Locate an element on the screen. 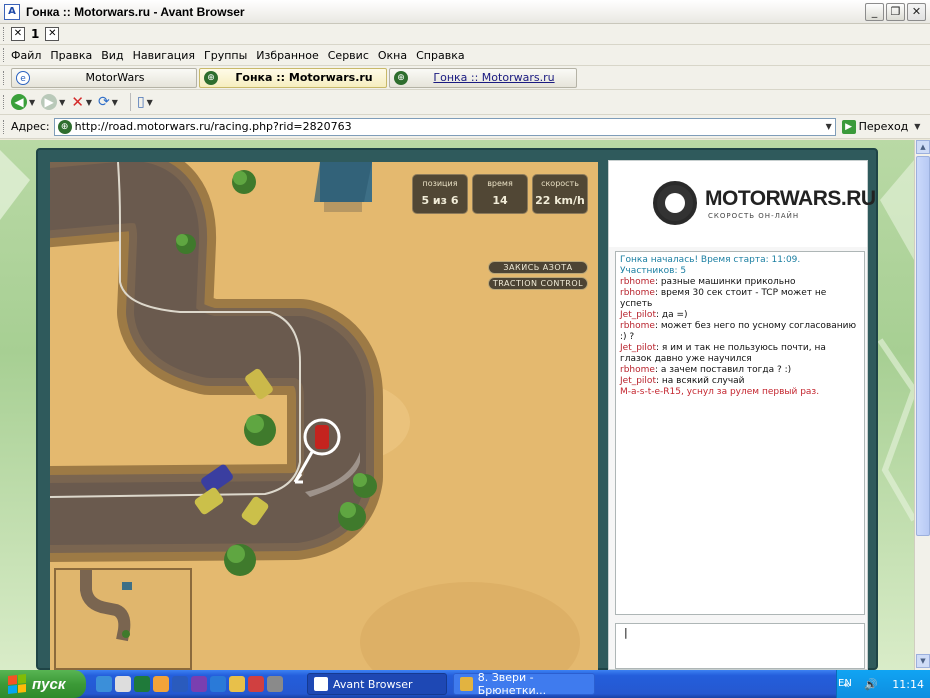 The width and height of the screenshot is (930, 698). chat-text: а зачем поставил тогда ? :) is located at coordinates (726, 370).